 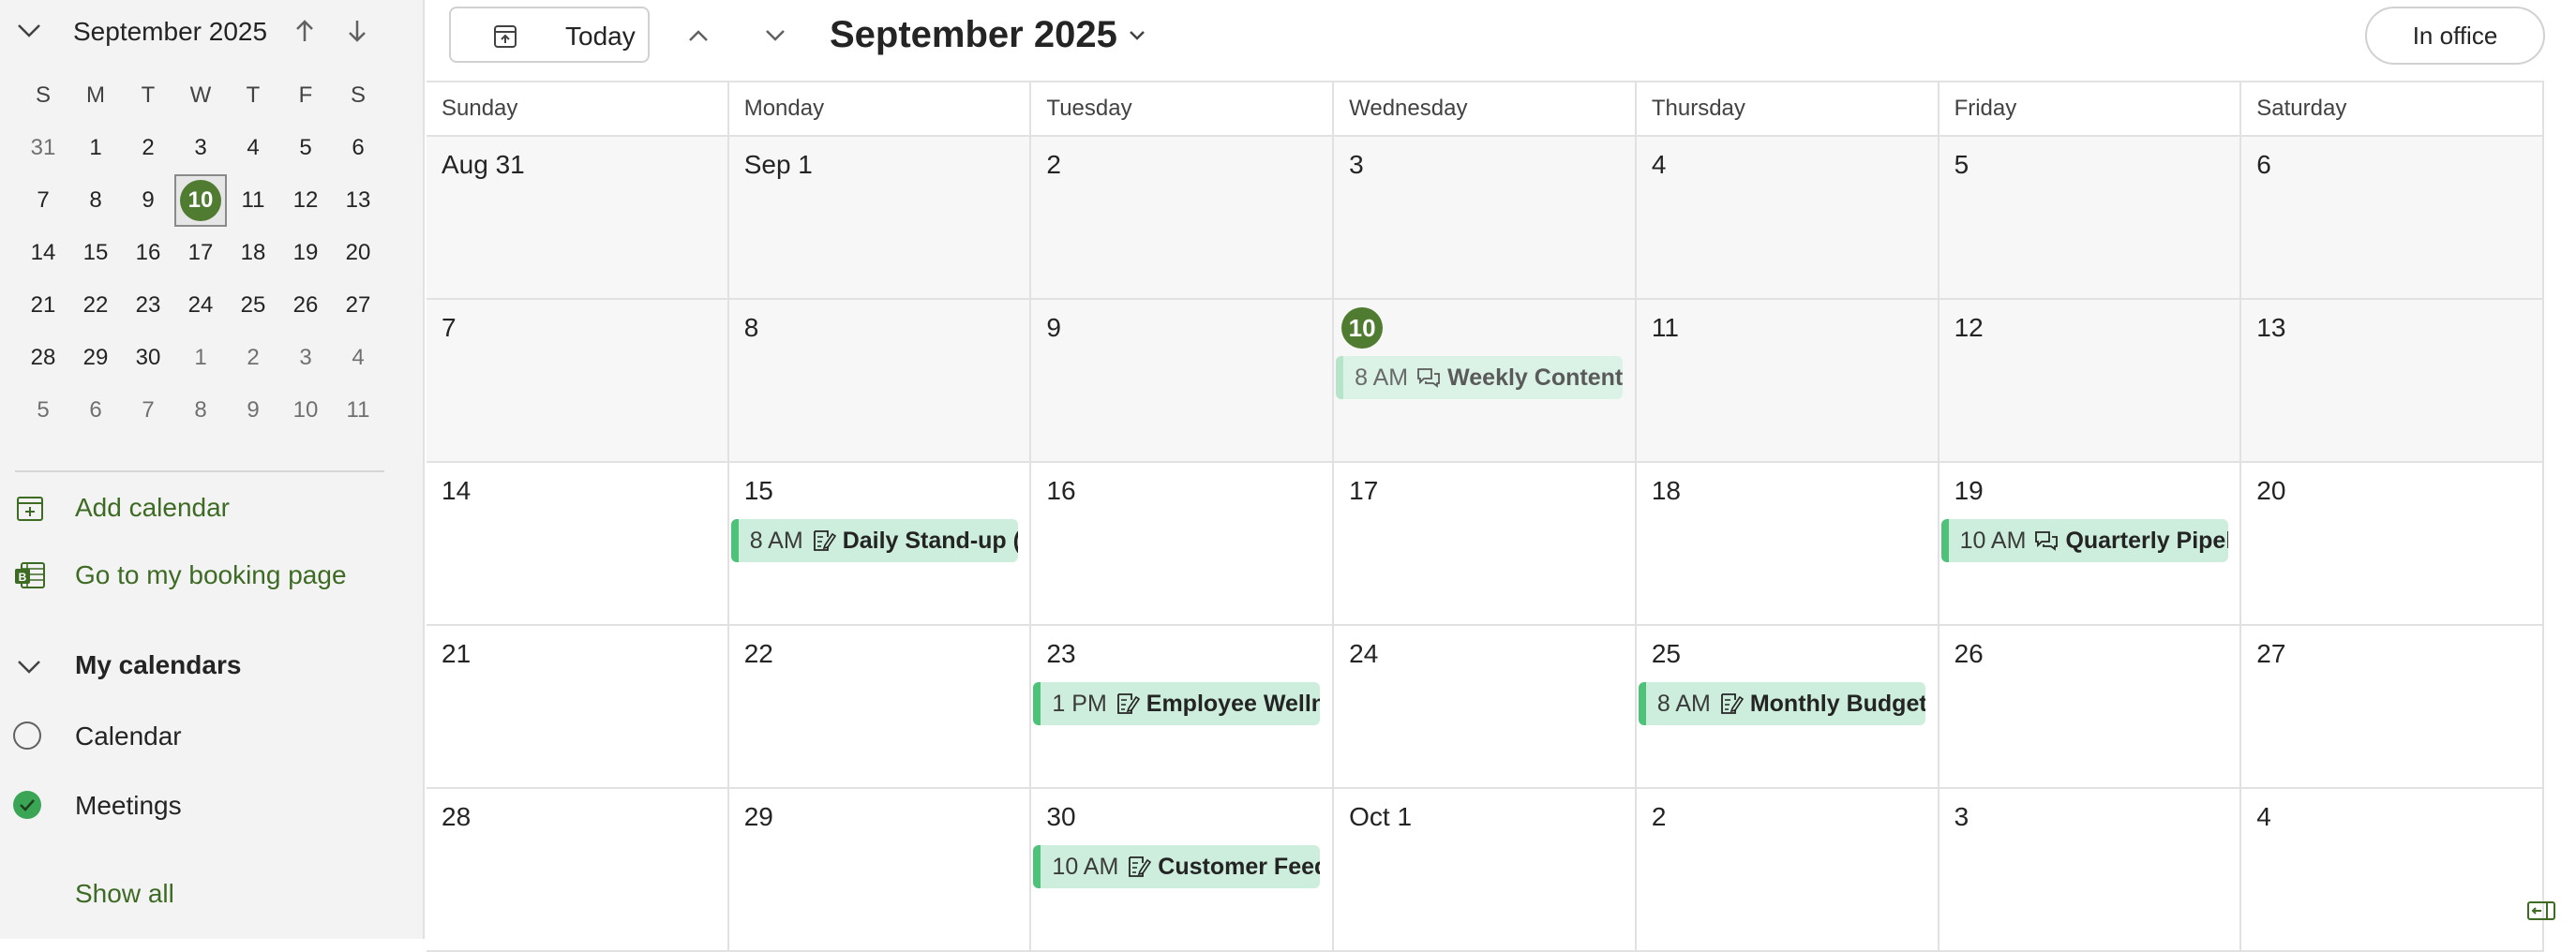 I want to click on today-button: Today, so click(x=549, y=35).